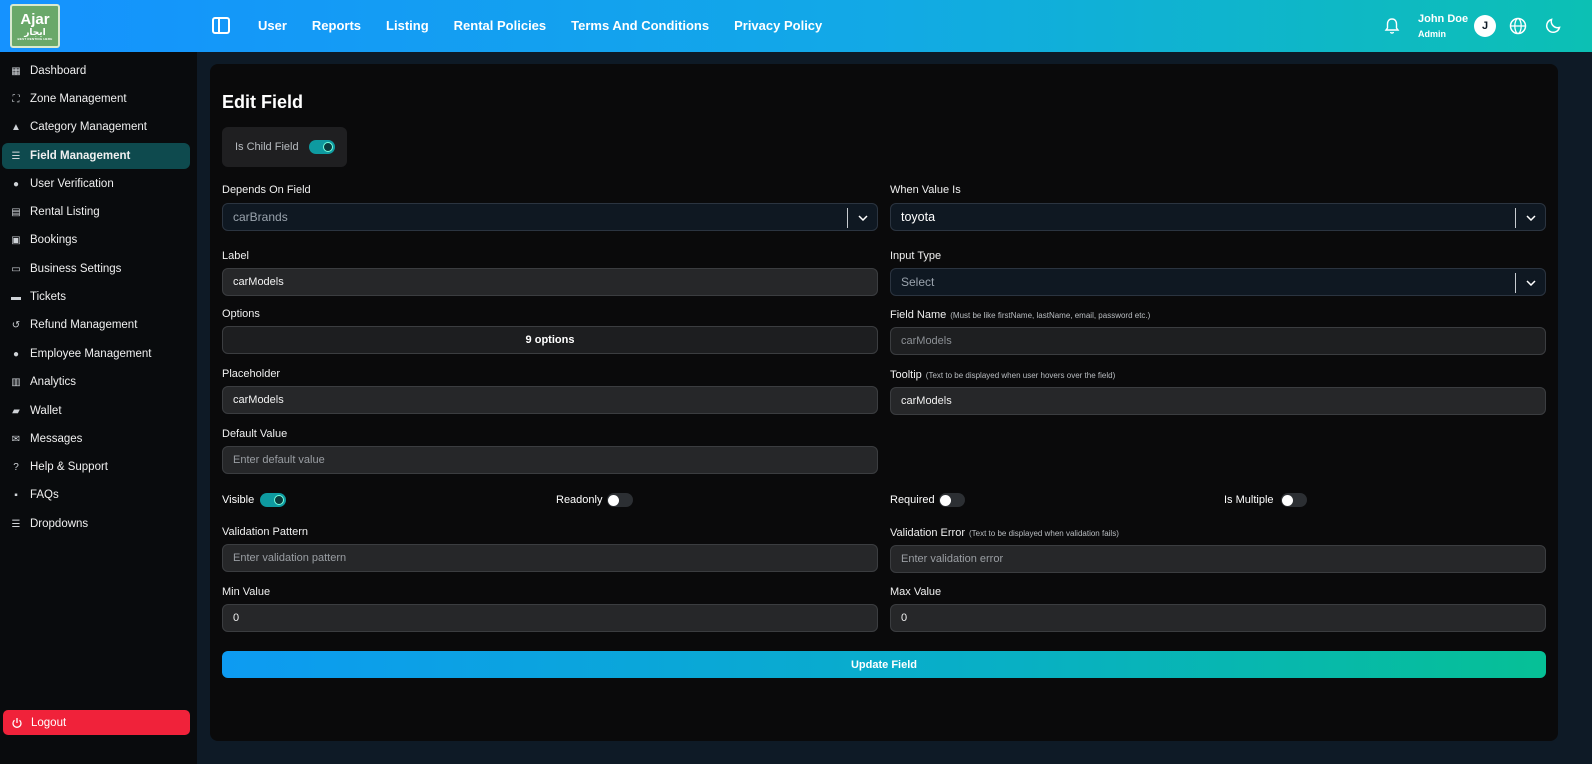 The height and width of the screenshot is (764, 1592). Describe the element at coordinates (1518, 26) in the screenshot. I see `globe-icon` at that location.